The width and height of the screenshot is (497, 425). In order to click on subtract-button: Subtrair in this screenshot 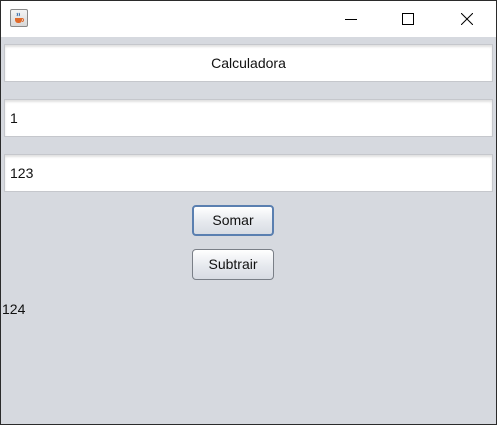, I will do `click(233, 264)`.